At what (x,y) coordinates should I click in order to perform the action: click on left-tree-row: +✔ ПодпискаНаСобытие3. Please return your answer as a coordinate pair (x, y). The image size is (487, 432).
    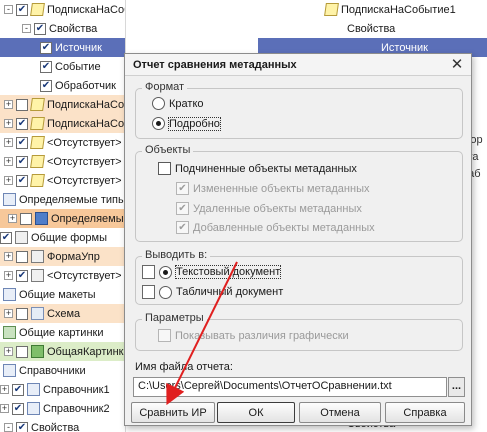
    Looking at the image, I should click on (62, 123).